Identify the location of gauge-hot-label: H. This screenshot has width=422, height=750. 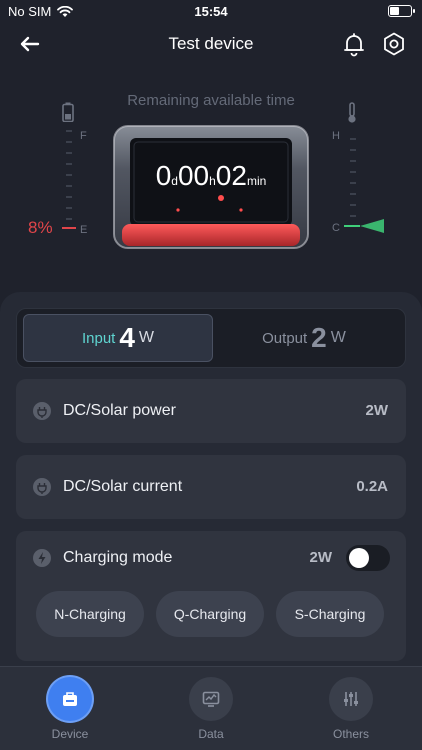
(336, 136).